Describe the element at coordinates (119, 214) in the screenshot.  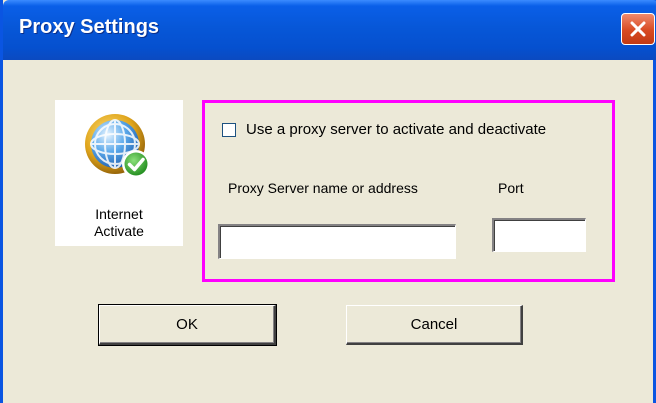
I see `app-label-line1: Internet` at that location.